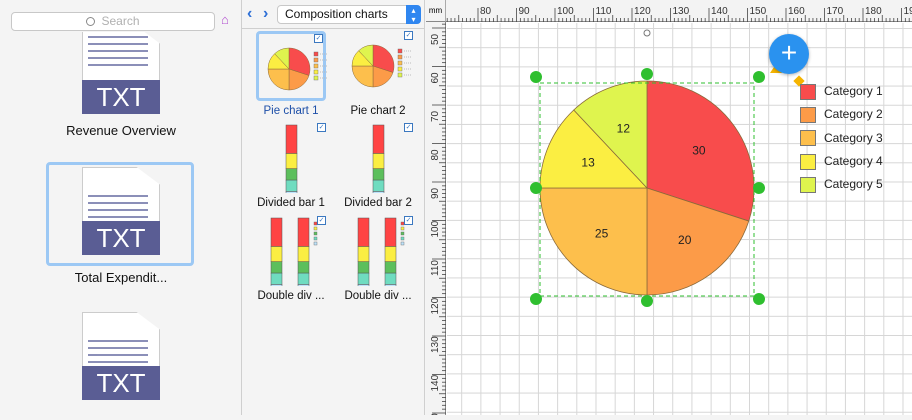 The height and width of the screenshot is (420, 912). Describe the element at coordinates (593, 241) in the screenshot. I see `pie-slice` at that location.